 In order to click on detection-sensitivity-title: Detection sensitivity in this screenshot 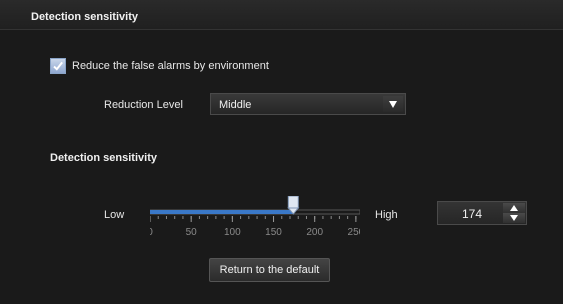, I will do `click(103, 158)`.